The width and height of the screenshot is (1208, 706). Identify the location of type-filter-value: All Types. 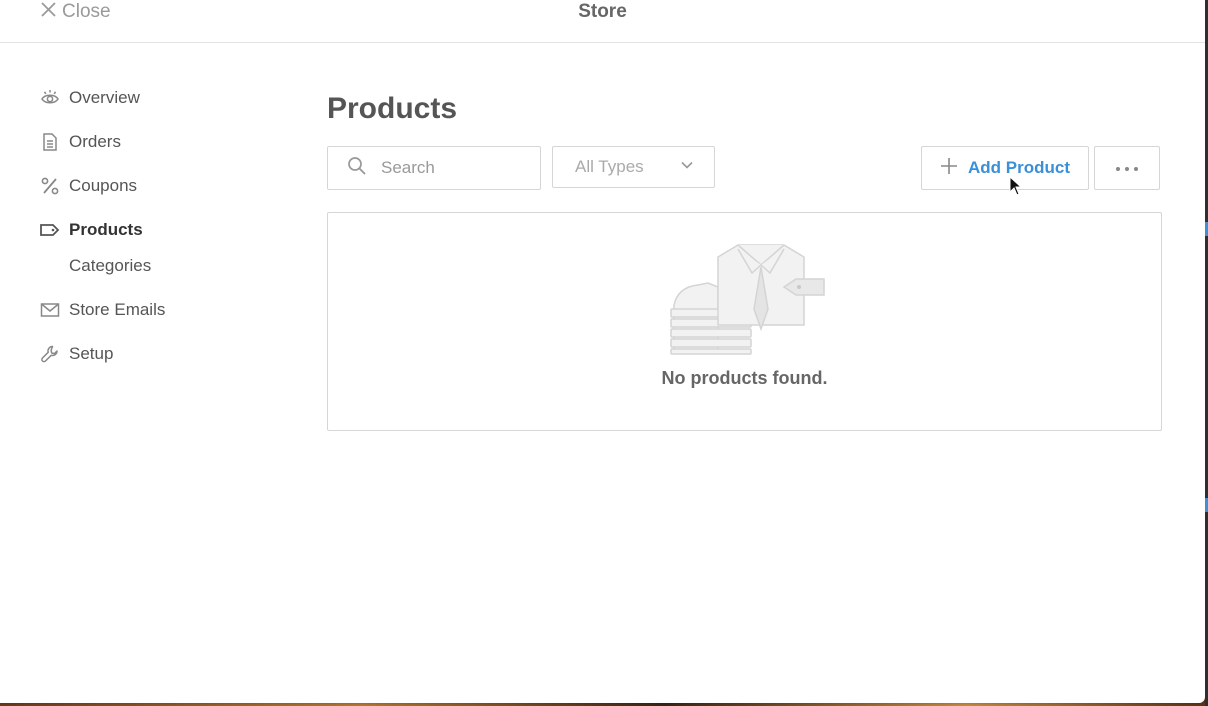
(609, 166).